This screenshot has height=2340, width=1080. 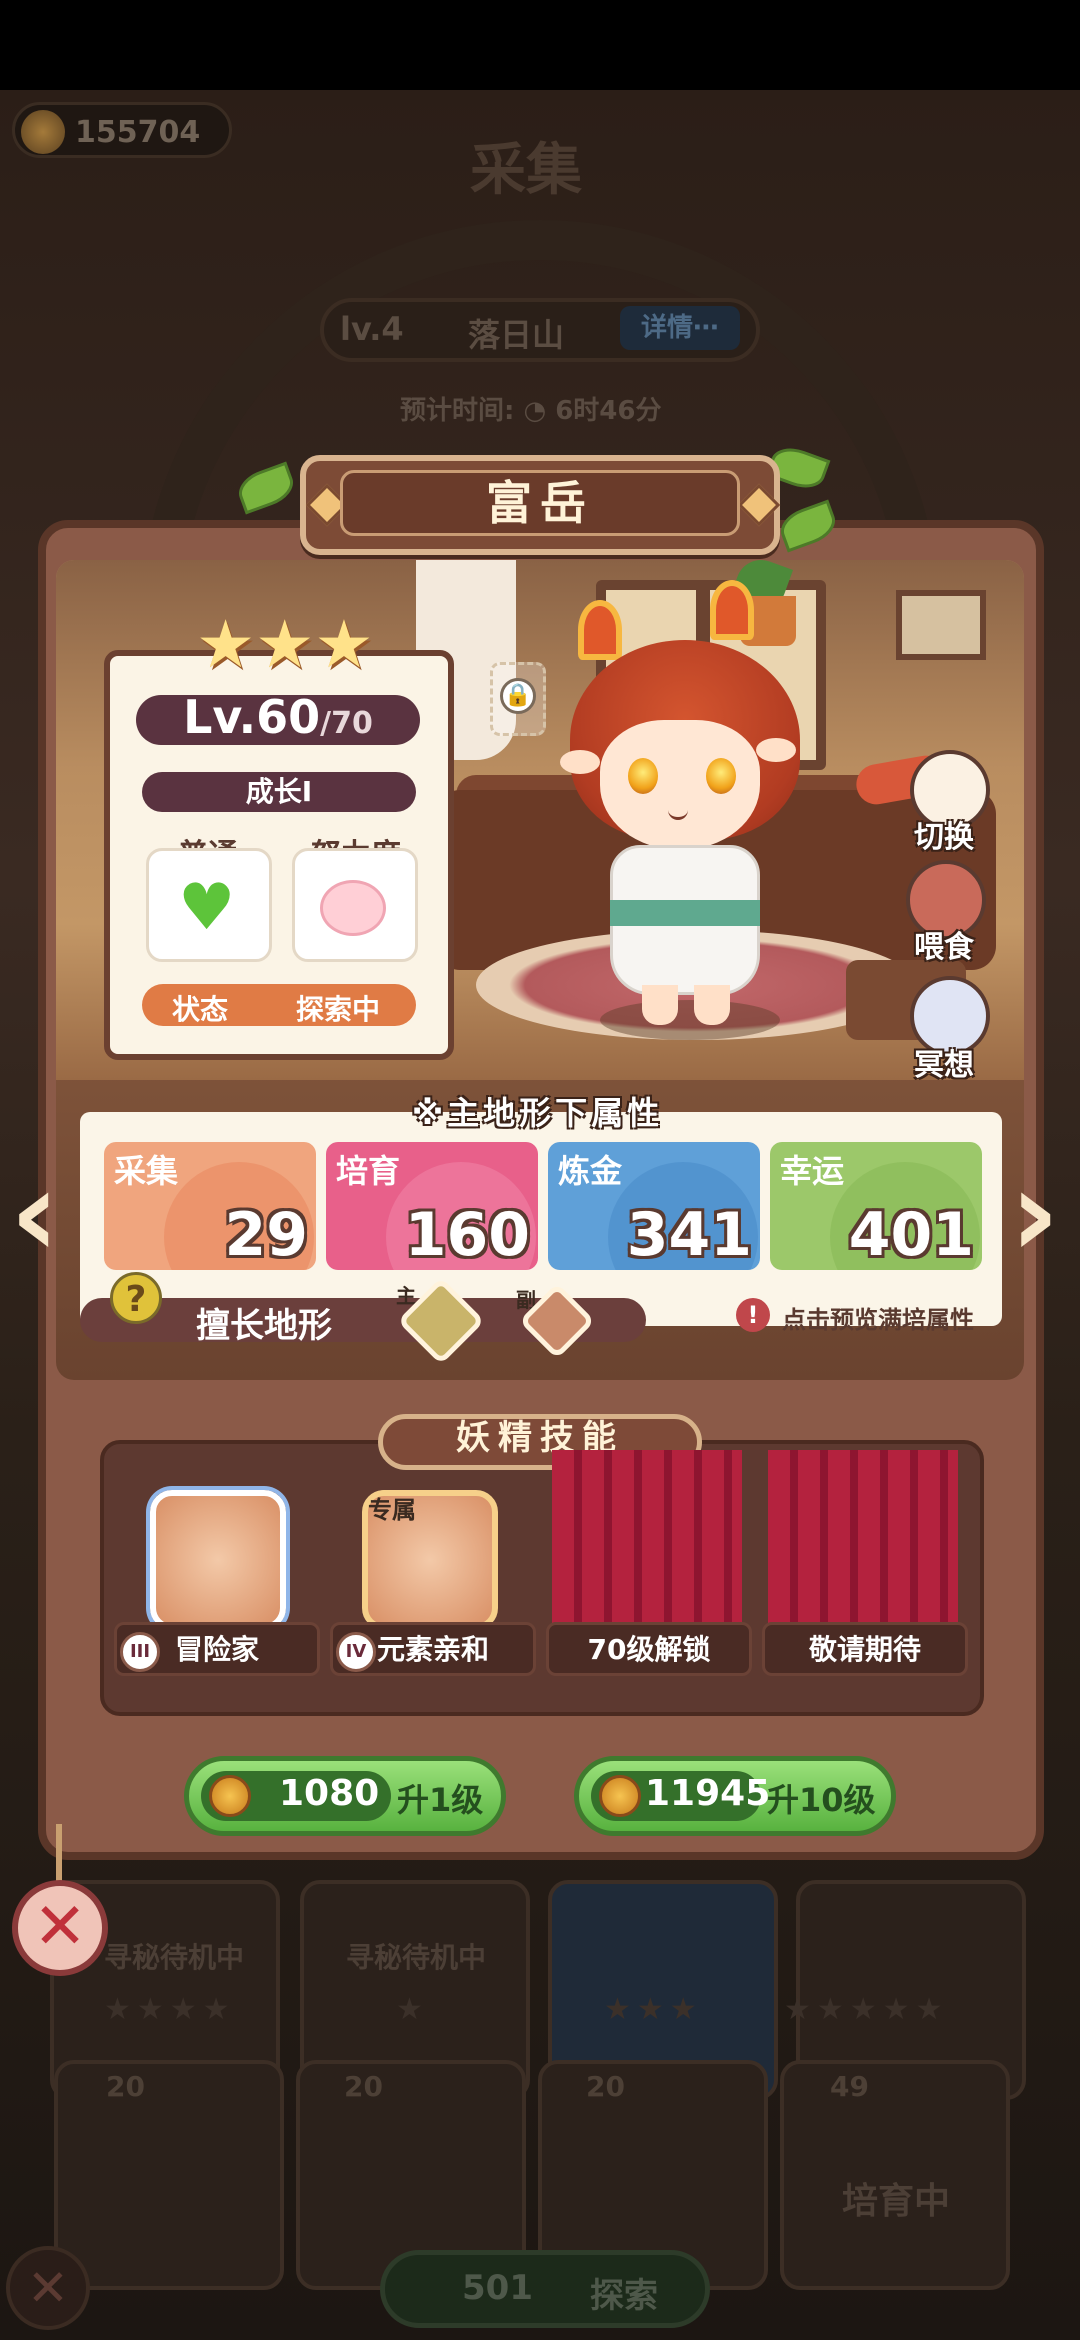 I want to click on attribute-value: 160, so click(x=467, y=1235).